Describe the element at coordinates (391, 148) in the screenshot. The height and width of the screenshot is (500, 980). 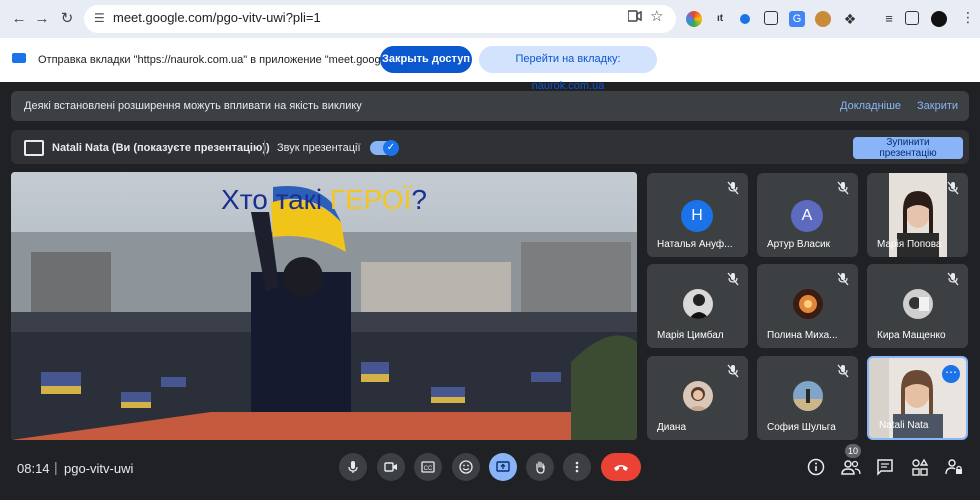
I see `check-icon: ✓` at that location.